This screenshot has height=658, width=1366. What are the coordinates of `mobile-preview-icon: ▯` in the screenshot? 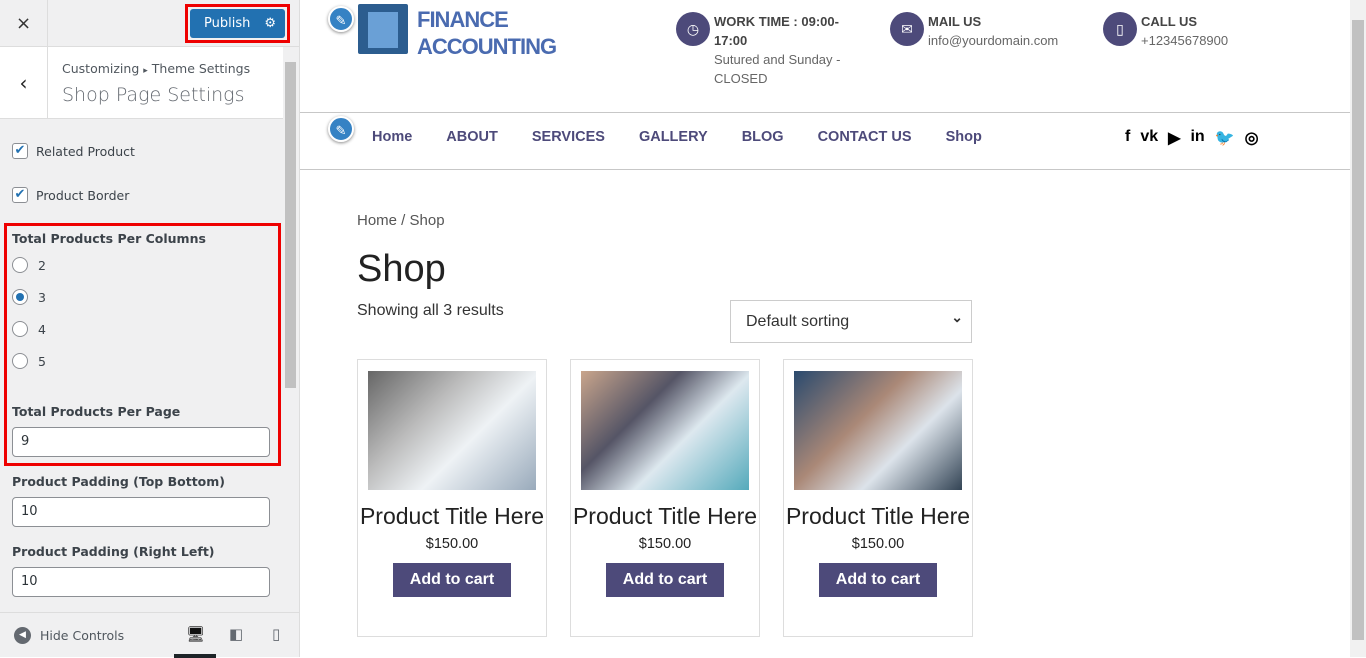 It's located at (276, 634).